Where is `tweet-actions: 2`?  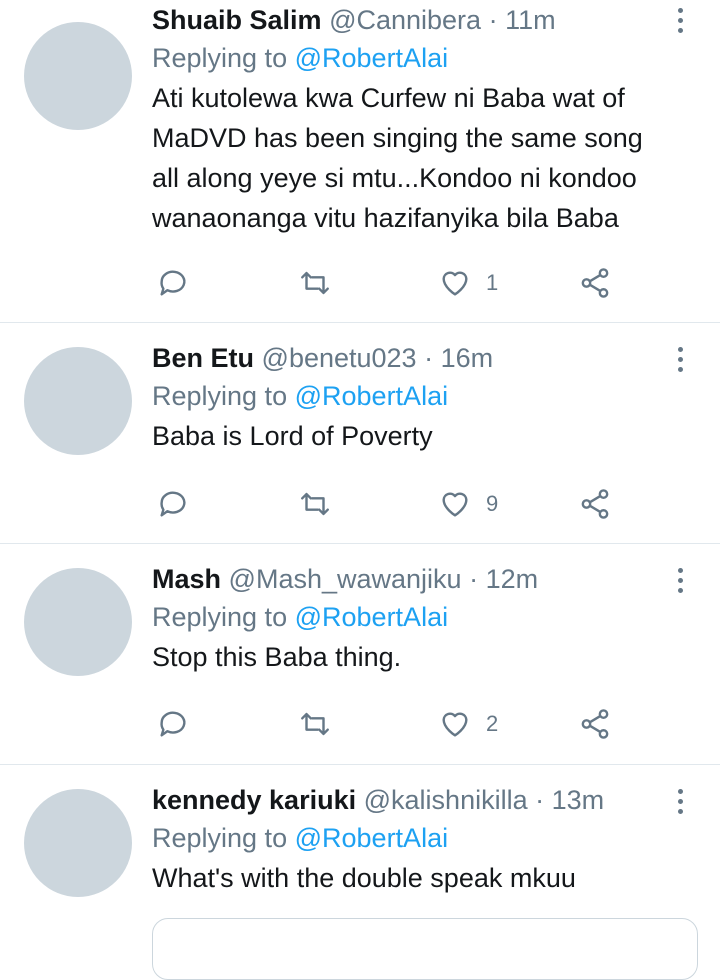 tweet-actions: 2 is located at coordinates (392, 724).